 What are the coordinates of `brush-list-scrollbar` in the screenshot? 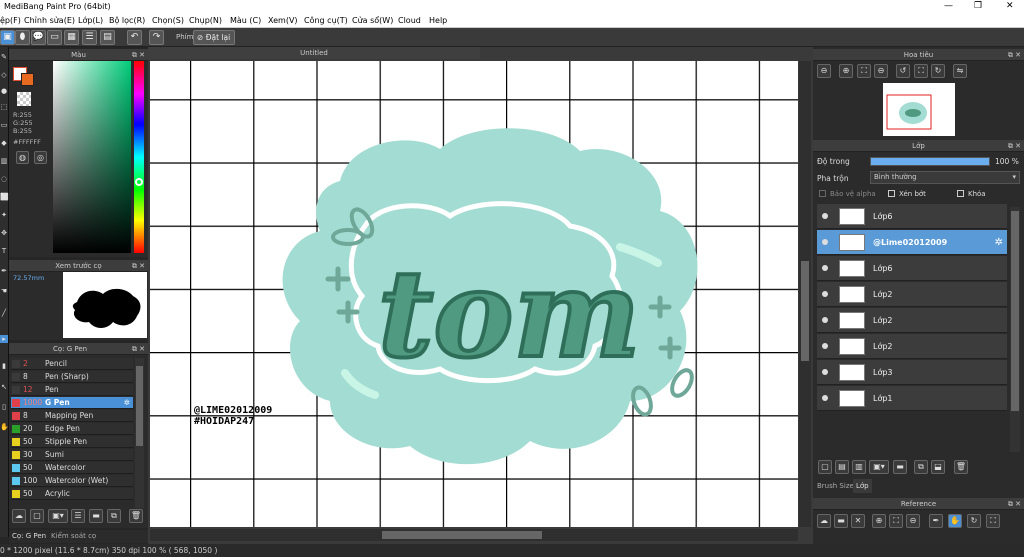 It's located at (139, 433).